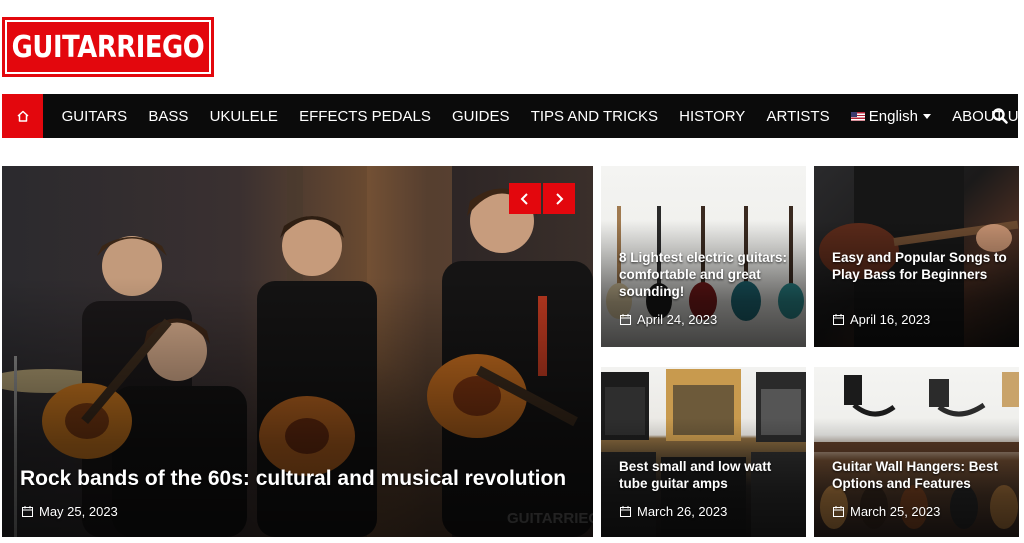 The image size is (1024, 543). What do you see at coordinates (542, 198) in the screenshot?
I see `slider-arrows` at bounding box center [542, 198].